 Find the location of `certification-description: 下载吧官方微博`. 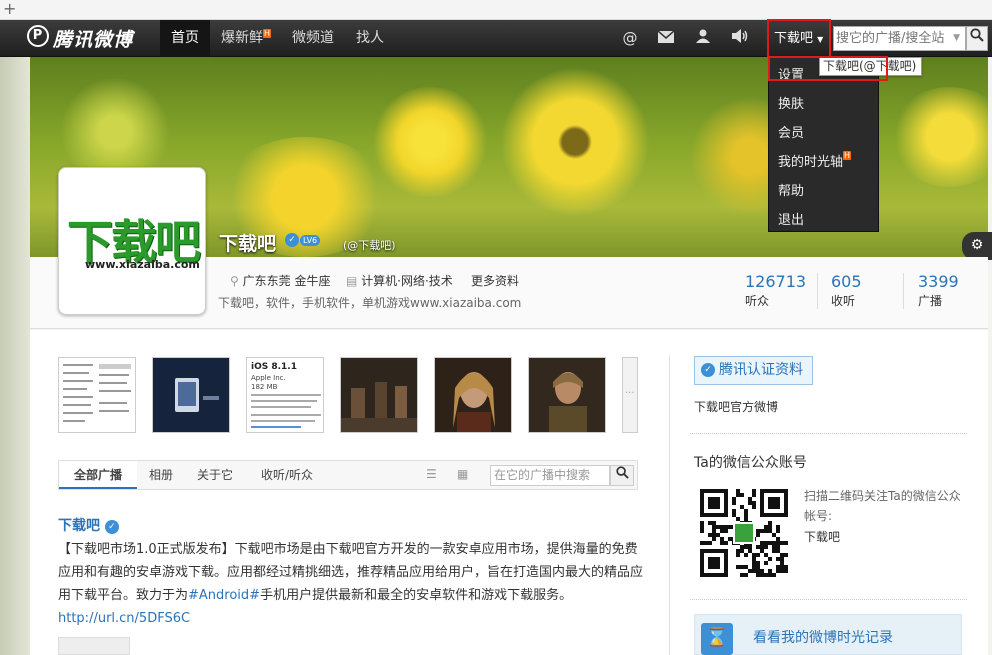

certification-description: 下载吧官方微博 is located at coordinates (736, 407).